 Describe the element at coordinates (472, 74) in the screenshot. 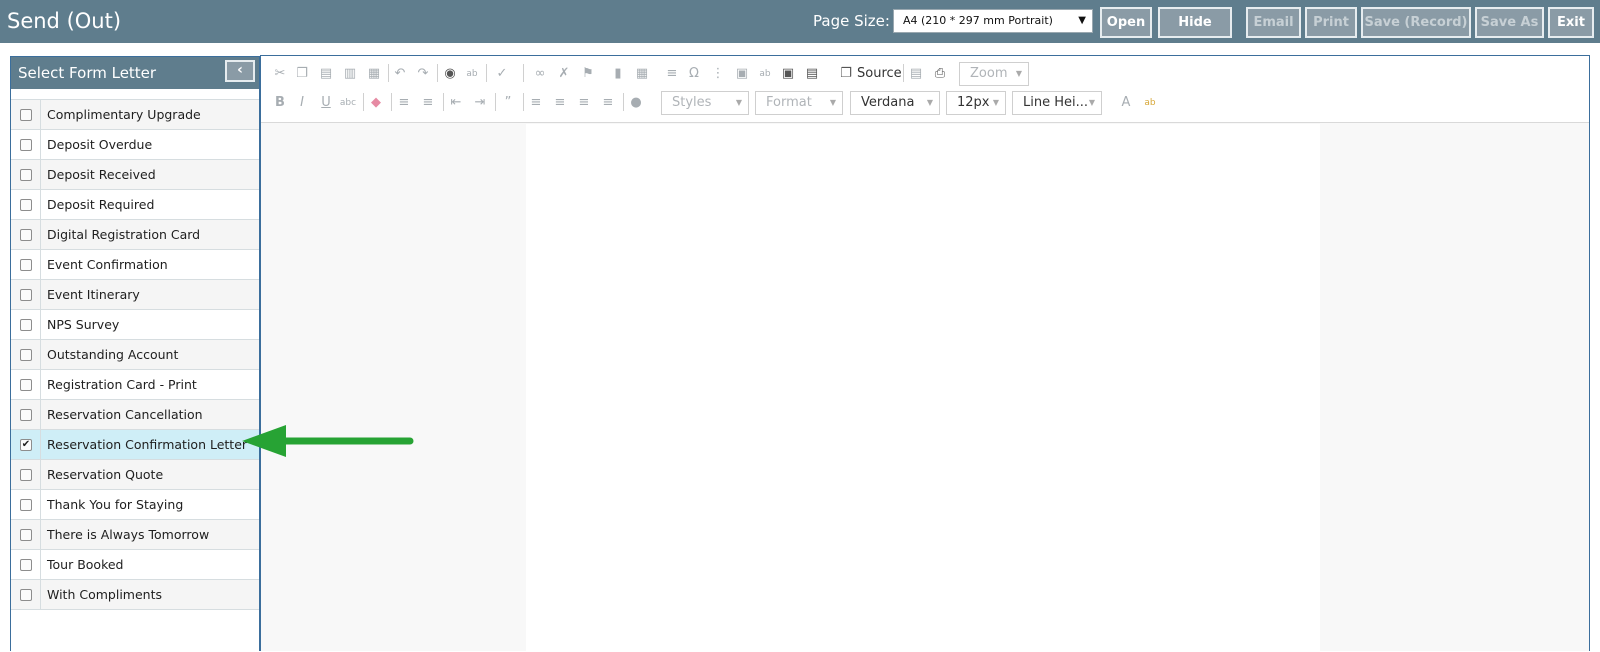

I see `replace-icon: ab` at that location.